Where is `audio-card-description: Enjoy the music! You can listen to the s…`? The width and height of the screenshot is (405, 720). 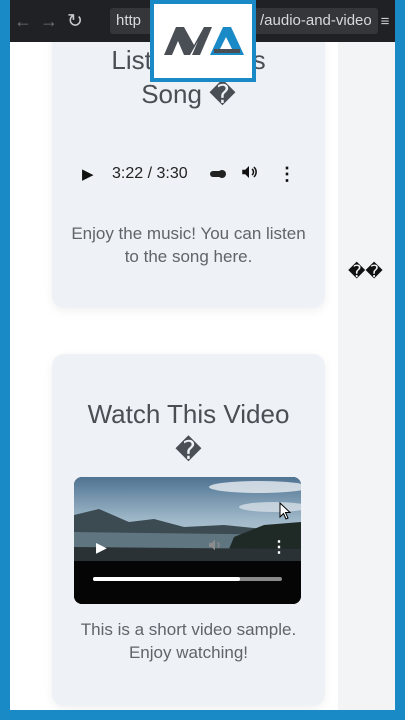
audio-card-description: Enjoy the music! You can listen to the s… is located at coordinates (188, 245).